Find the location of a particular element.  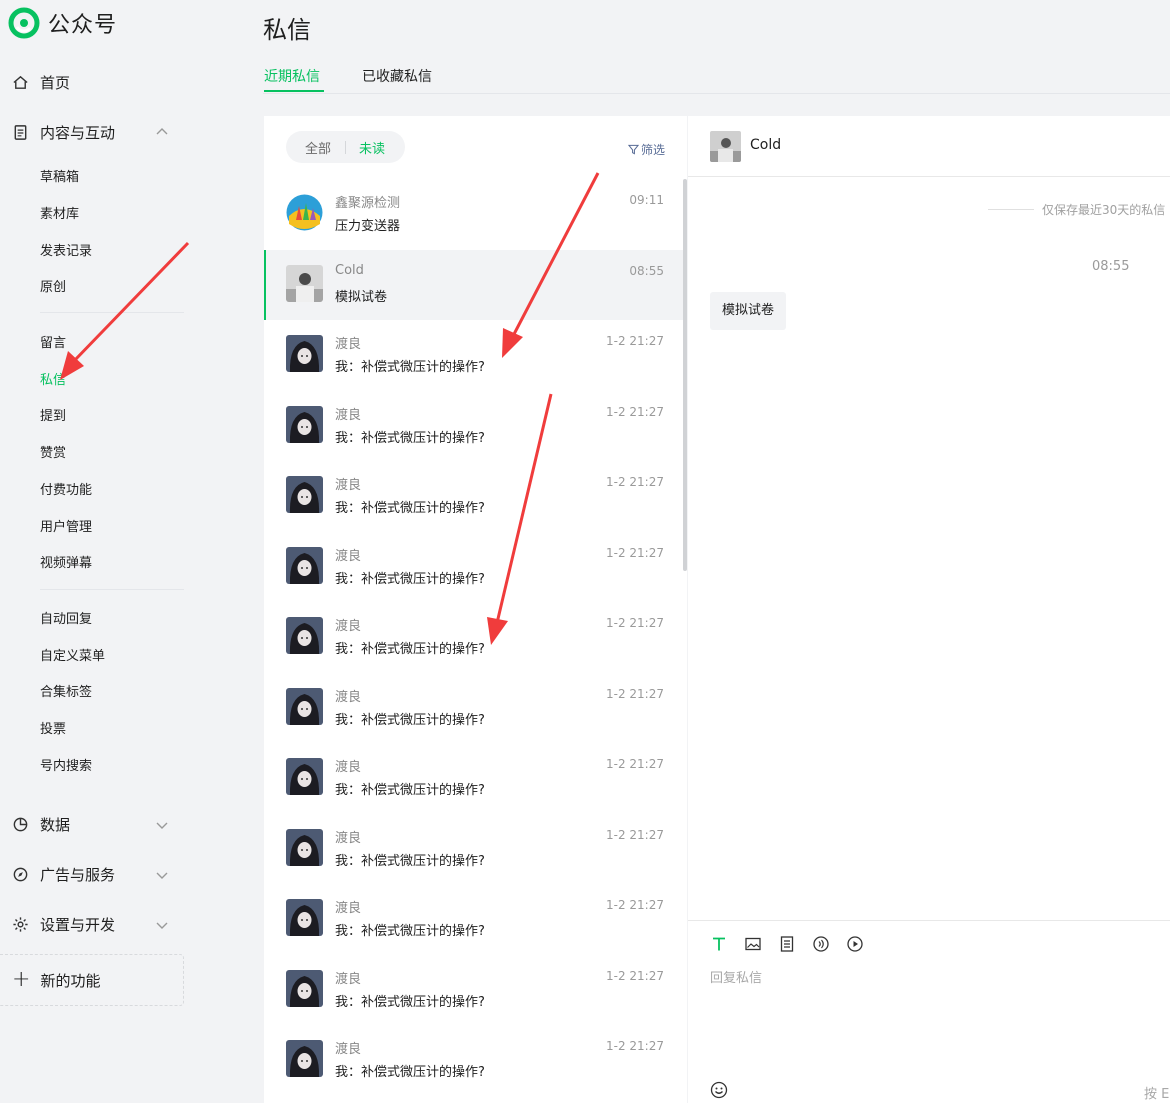

reply-input: 回复私信 is located at coordinates (736, 976).